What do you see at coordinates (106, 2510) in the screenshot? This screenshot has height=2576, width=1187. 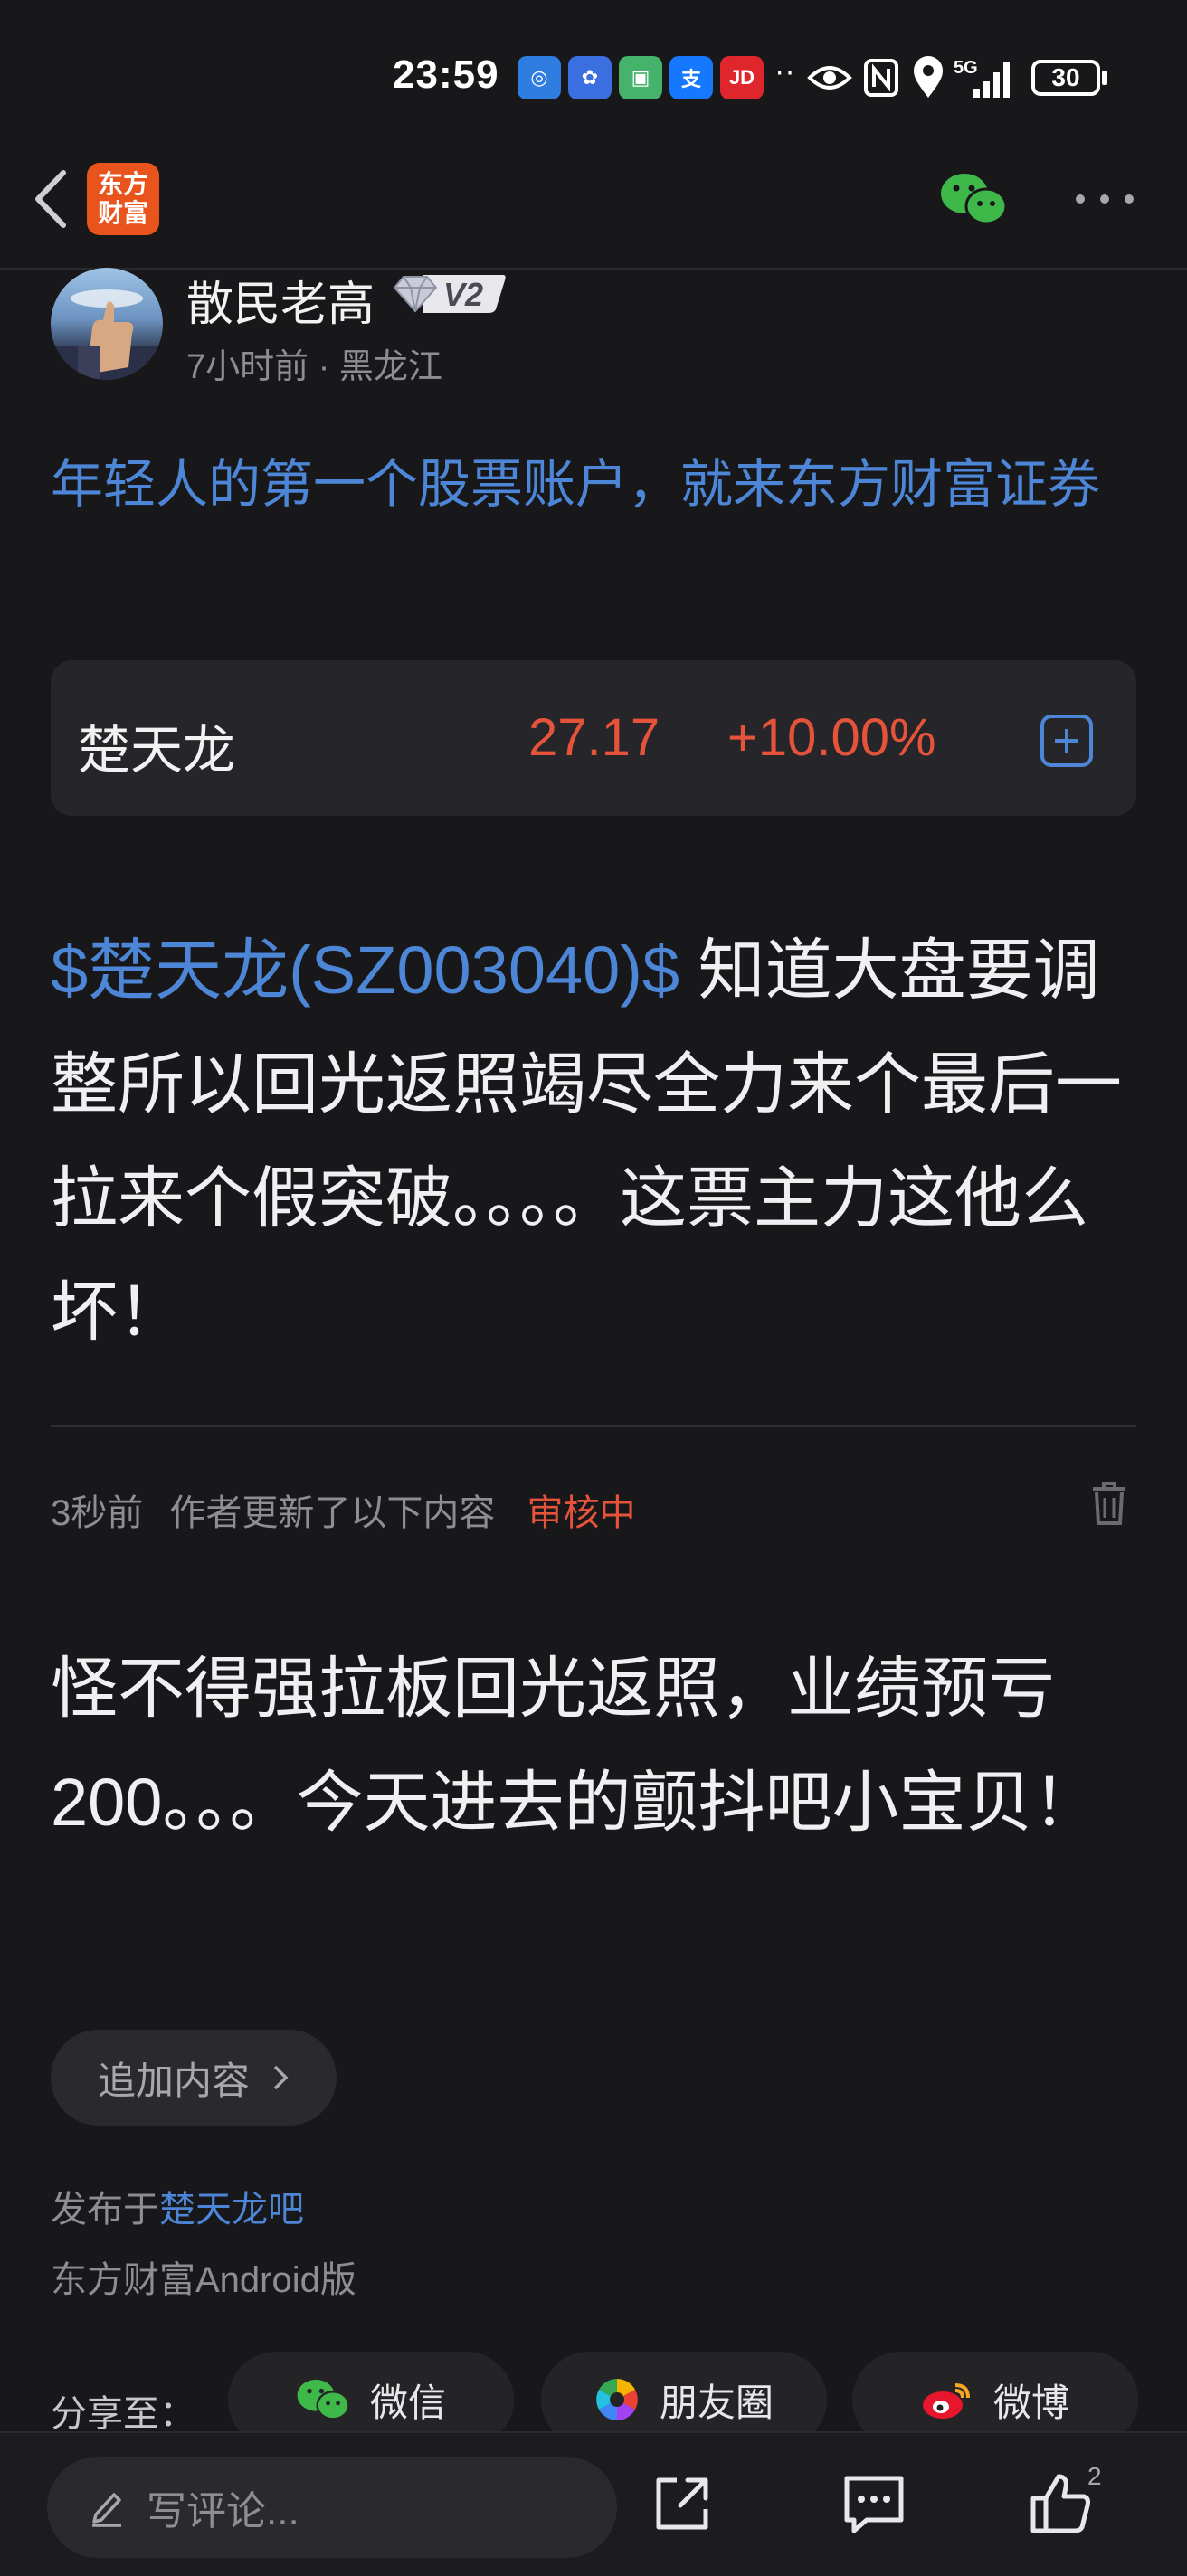 I see `pencil-icon` at bounding box center [106, 2510].